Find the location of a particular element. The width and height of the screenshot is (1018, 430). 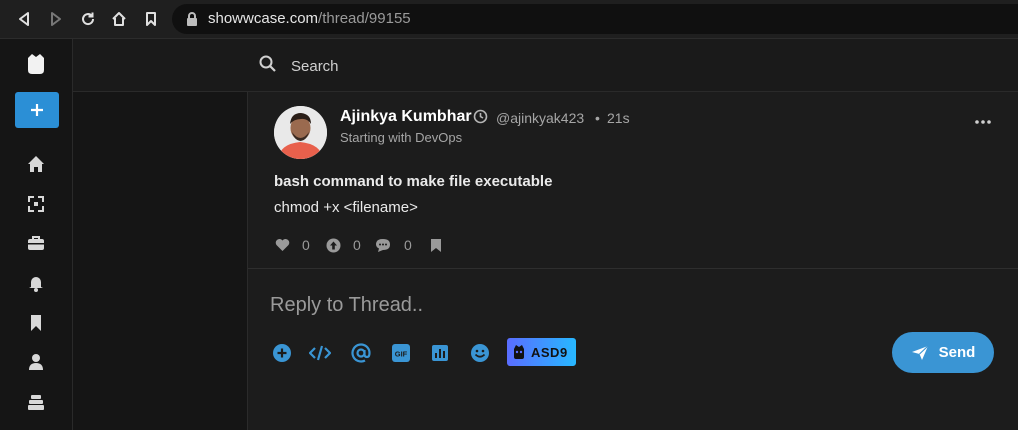

expand-icon is located at coordinates (36, 204).